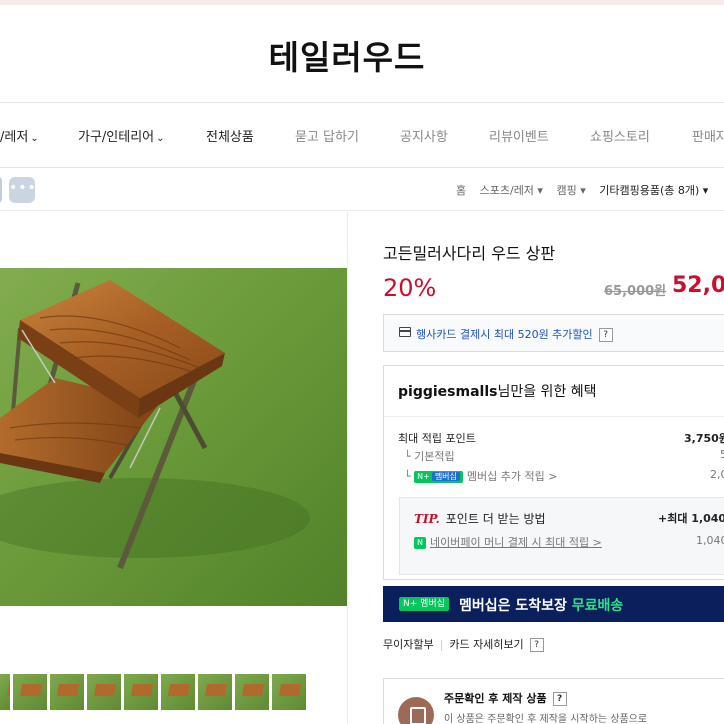  Describe the element at coordinates (362, 190) in the screenshot. I see `breadcrumb-bar: ••• 홈 스포츠/레저 ▾ 캠핑 ▾ 기타캠핑용품(총 8개) ▾` at that location.